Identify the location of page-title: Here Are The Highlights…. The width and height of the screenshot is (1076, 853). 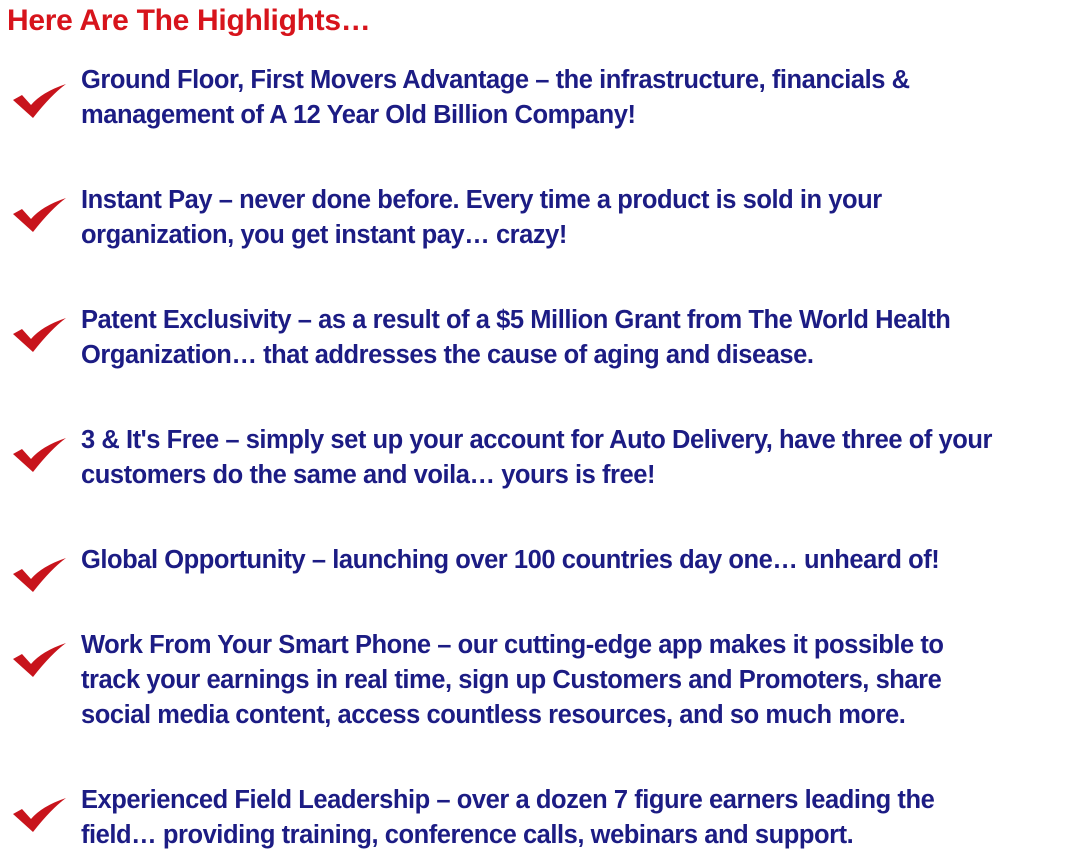
(189, 20).